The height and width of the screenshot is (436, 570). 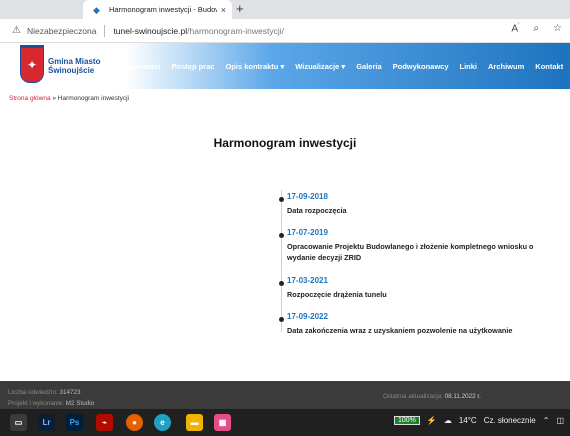 I want to click on timeline-line, so click(x=281, y=261).